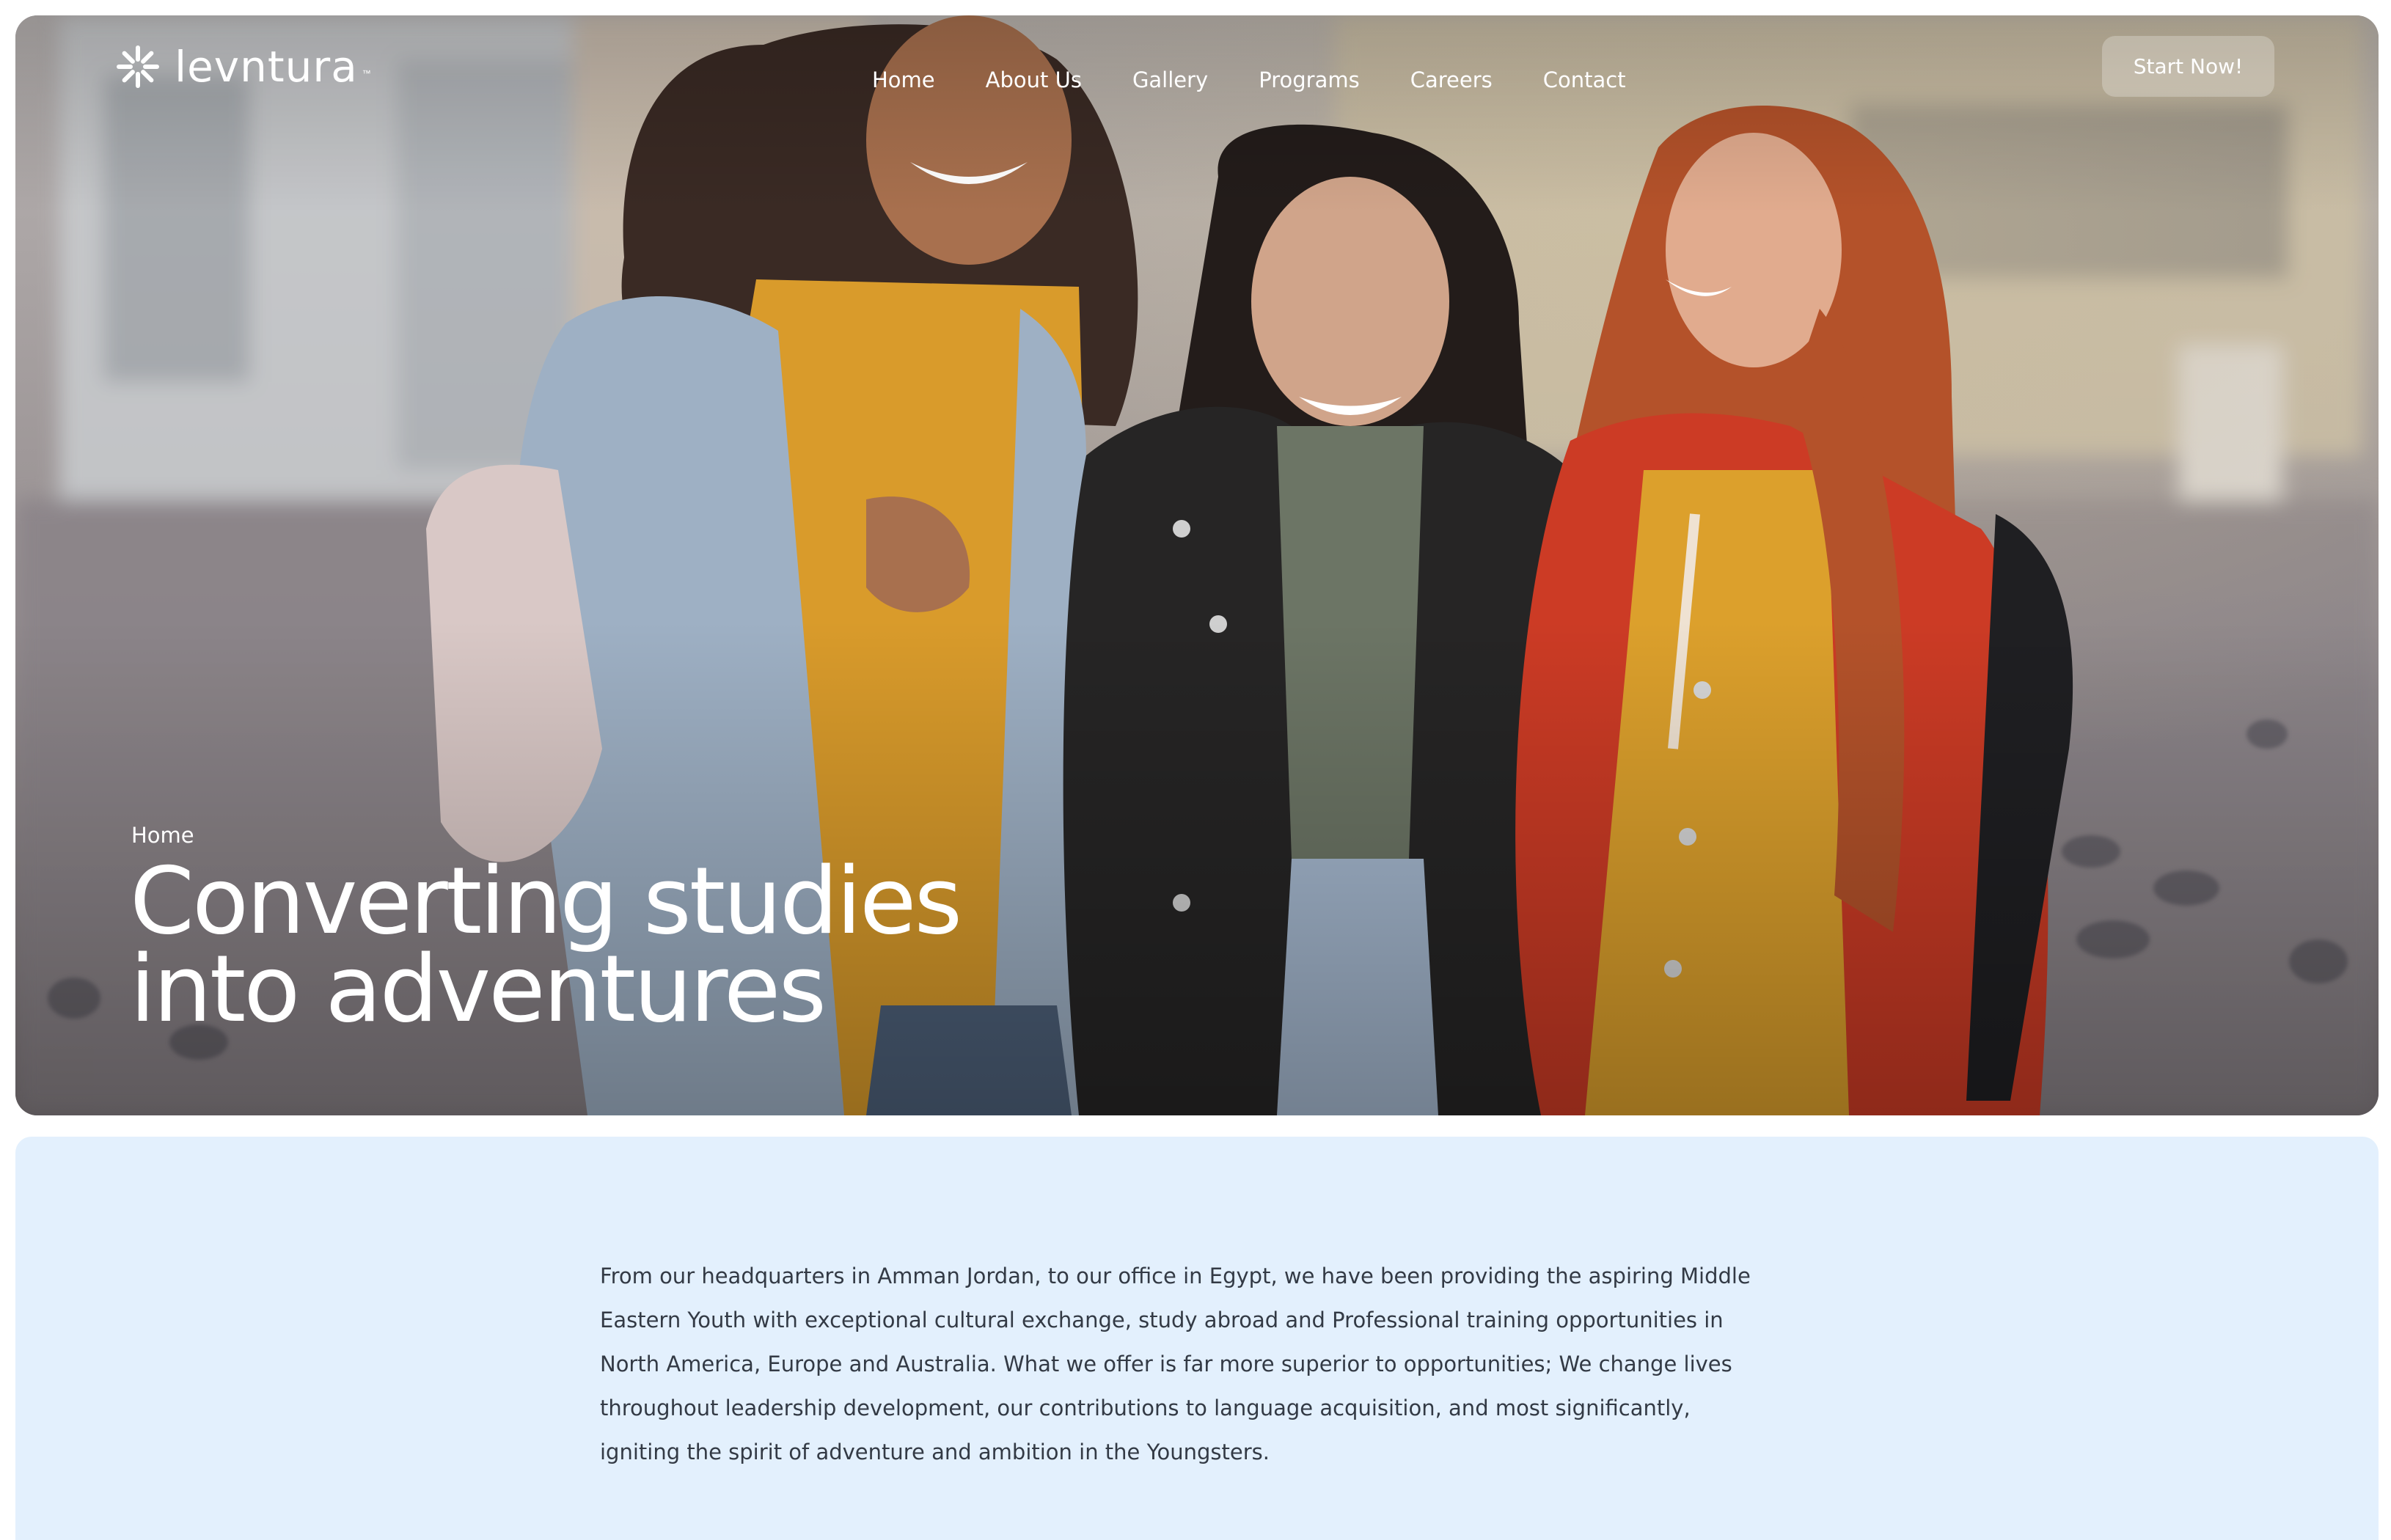  Describe the element at coordinates (266, 67) in the screenshot. I see `brand-name: levntura` at that location.